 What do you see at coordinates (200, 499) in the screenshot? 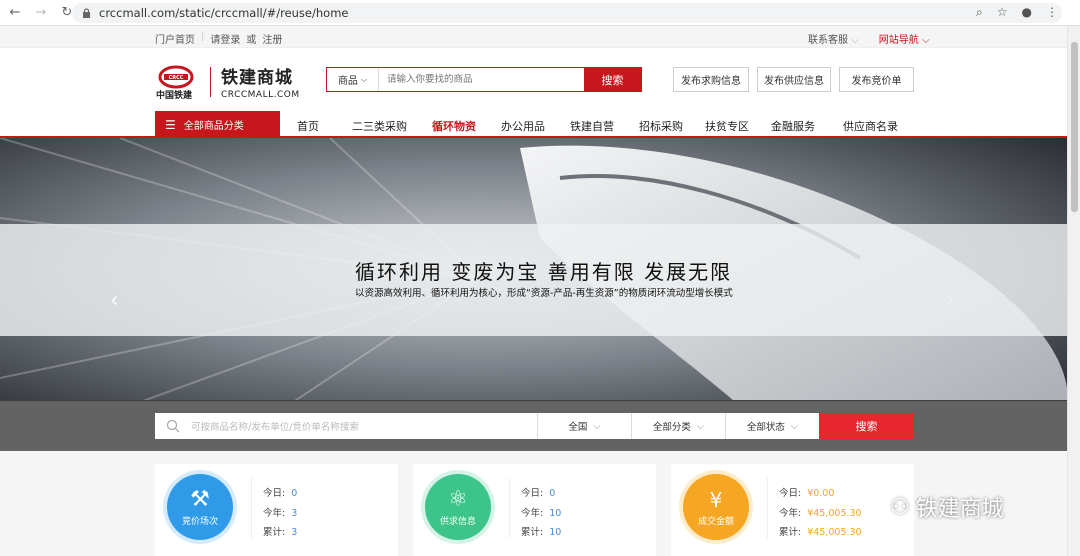
I see `gavel-icon: ⚒` at bounding box center [200, 499].